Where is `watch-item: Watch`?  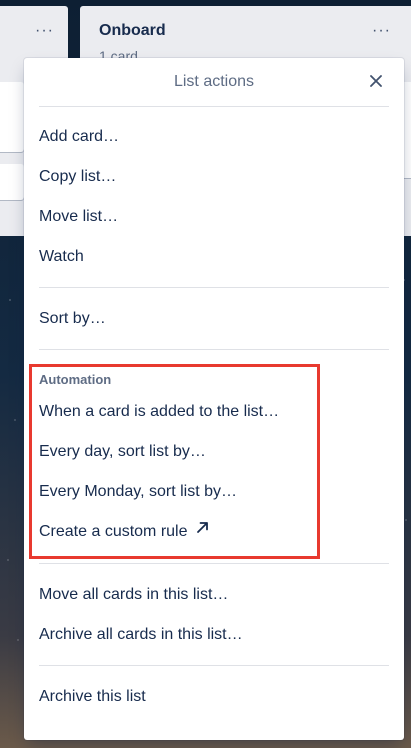 watch-item: Watch is located at coordinates (214, 257).